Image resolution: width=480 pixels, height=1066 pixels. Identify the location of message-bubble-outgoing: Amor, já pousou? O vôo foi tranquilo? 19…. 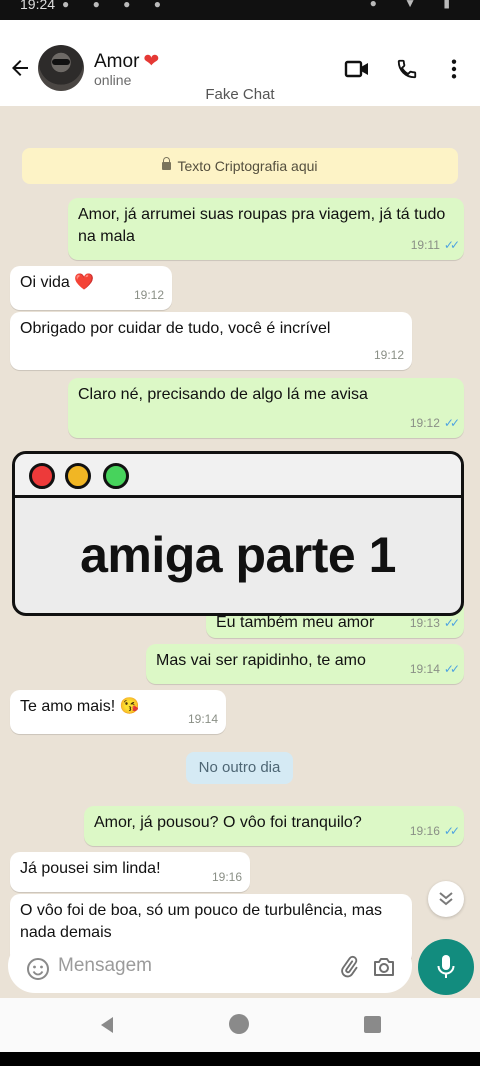
(274, 826).